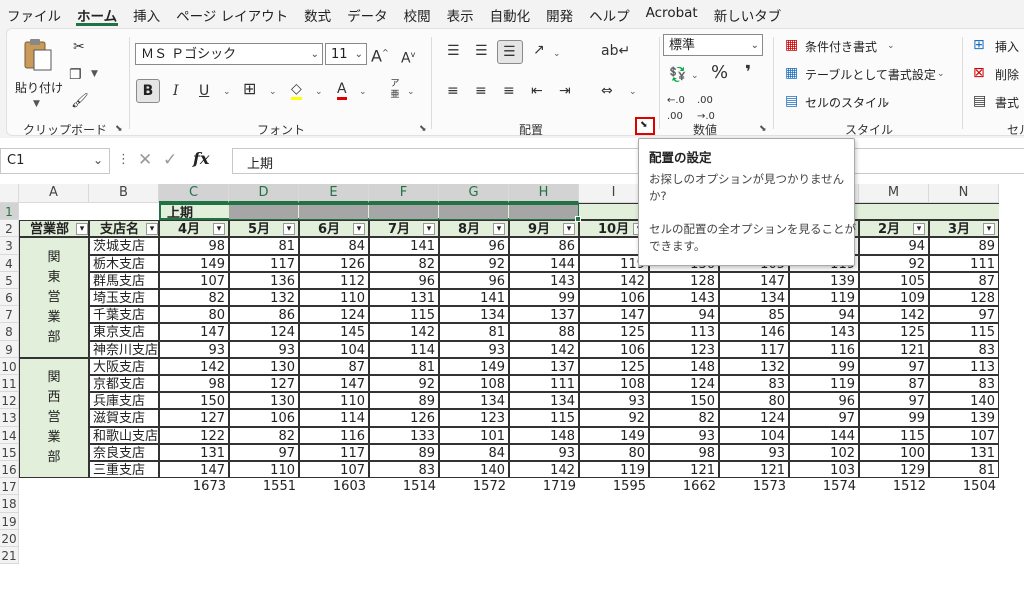 Image resolution: width=1024 pixels, height=596 pixels. What do you see at coordinates (841, 46) in the screenshot?
I see `conditional-format-button: 条件付き書式` at bounding box center [841, 46].